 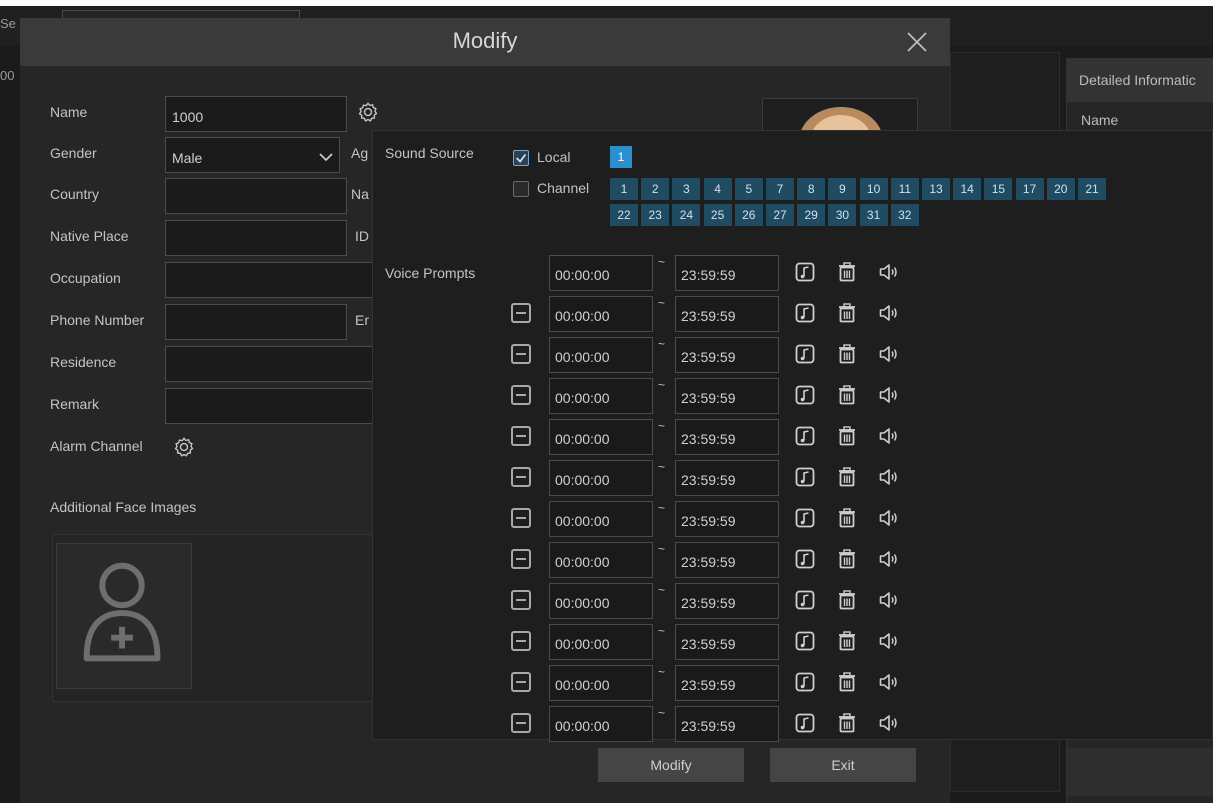 I want to click on occupation-input, so click(x=270, y=280).